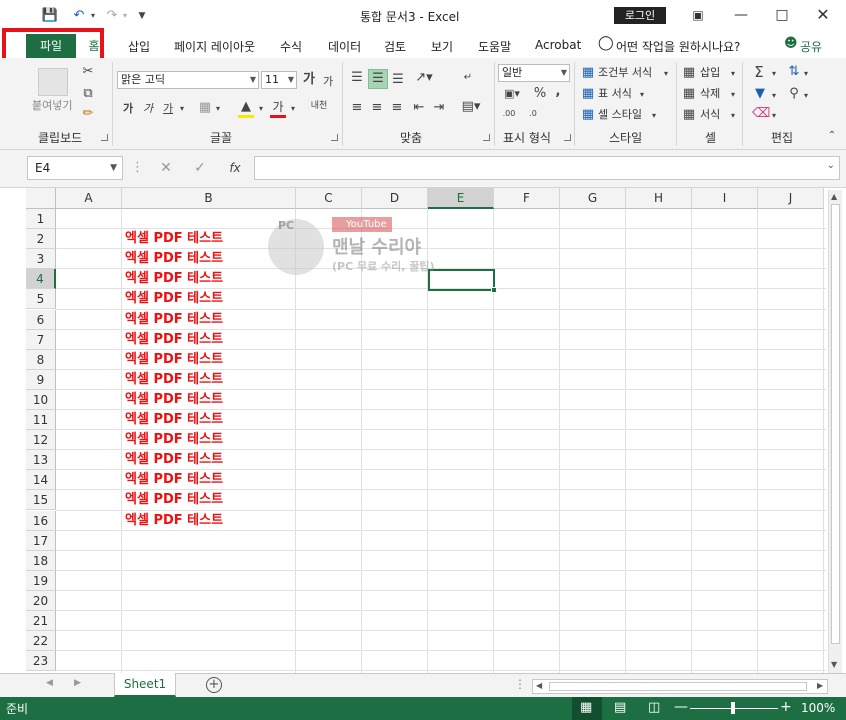 The width and height of the screenshot is (846, 720). I want to click on add-sheet-icon: +, so click(214, 685).